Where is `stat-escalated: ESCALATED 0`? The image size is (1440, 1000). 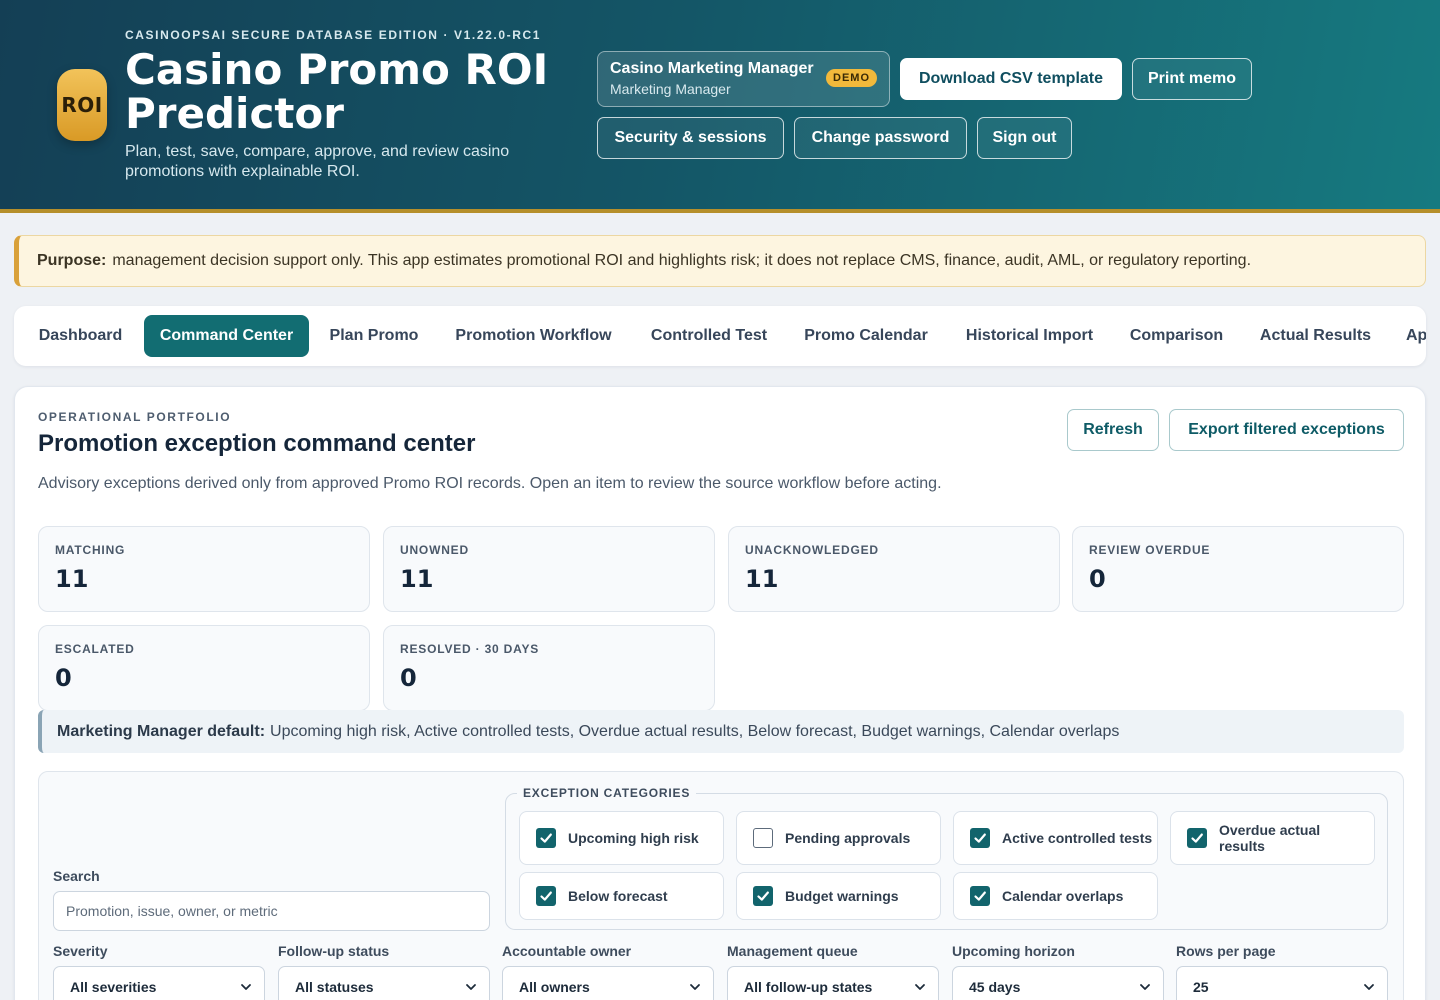
stat-escalated: ESCALATED 0 is located at coordinates (204, 668).